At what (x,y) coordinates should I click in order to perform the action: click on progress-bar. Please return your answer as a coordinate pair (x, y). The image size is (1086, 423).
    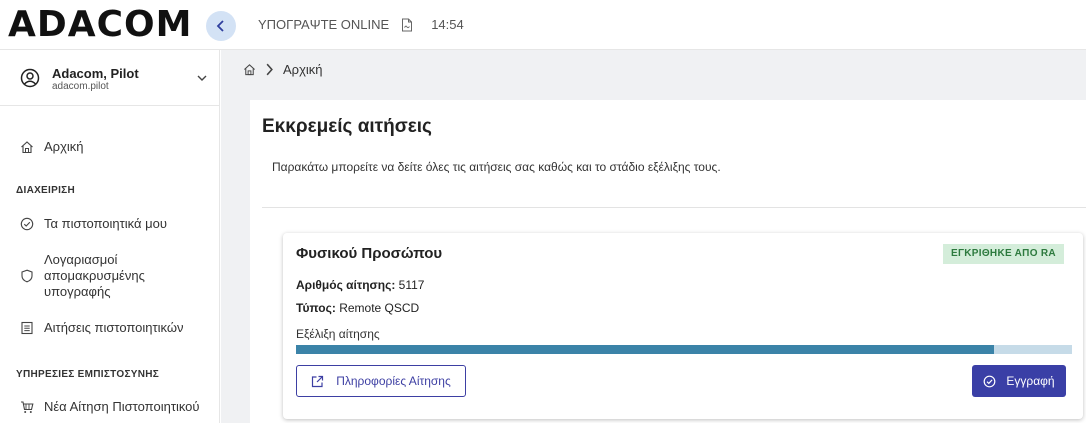
    Looking at the image, I should click on (684, 349).